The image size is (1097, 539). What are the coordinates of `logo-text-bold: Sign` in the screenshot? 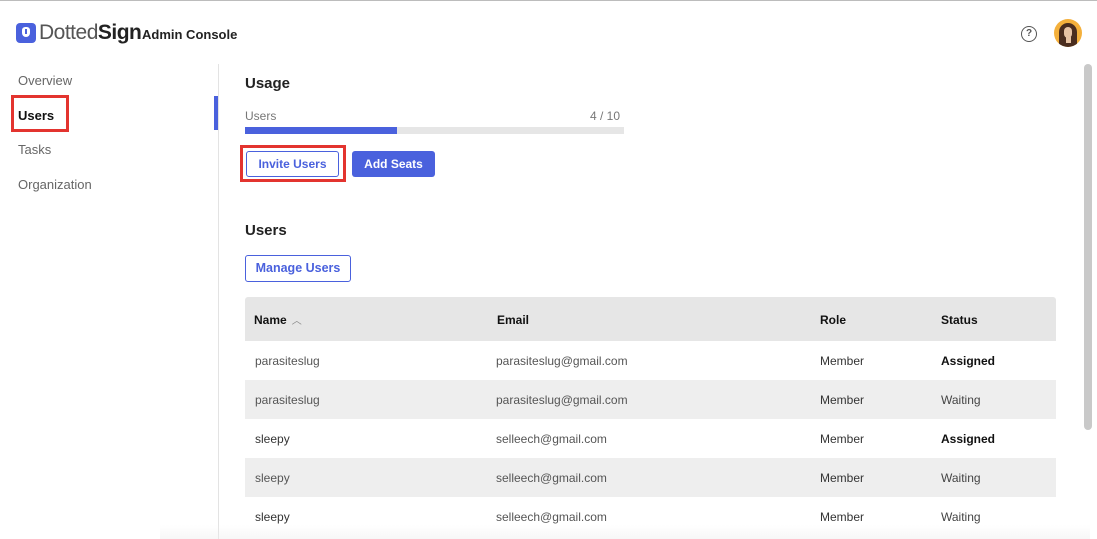 It's located at (119, 32).